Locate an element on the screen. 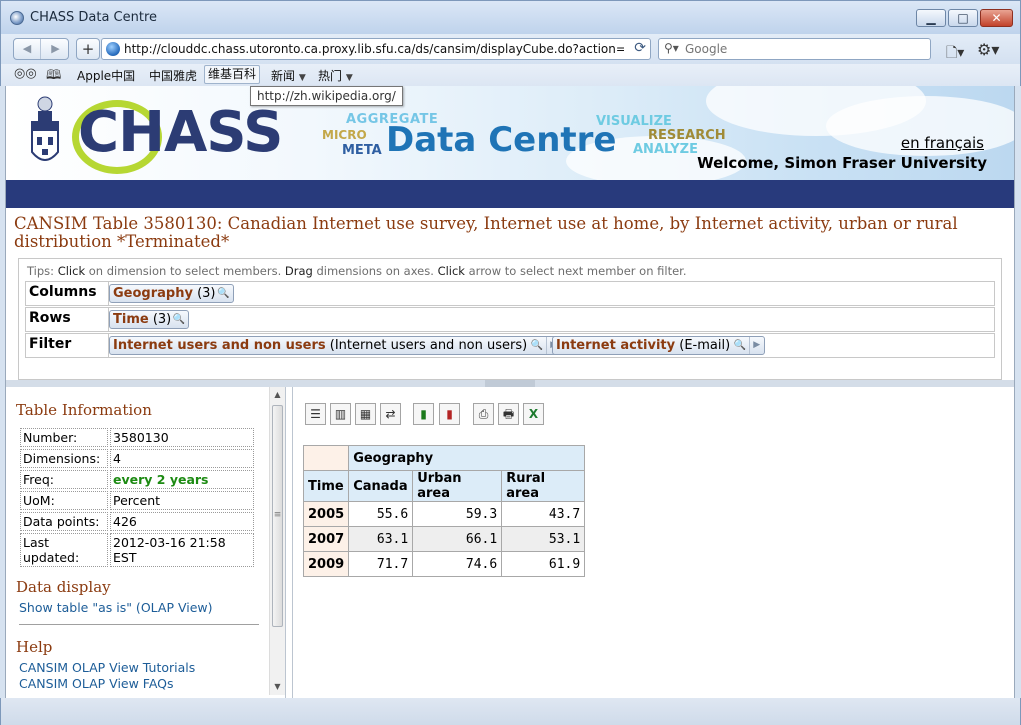 The image size is (1021, 725). back-button: ◀ is located at coordinates (27, 49).